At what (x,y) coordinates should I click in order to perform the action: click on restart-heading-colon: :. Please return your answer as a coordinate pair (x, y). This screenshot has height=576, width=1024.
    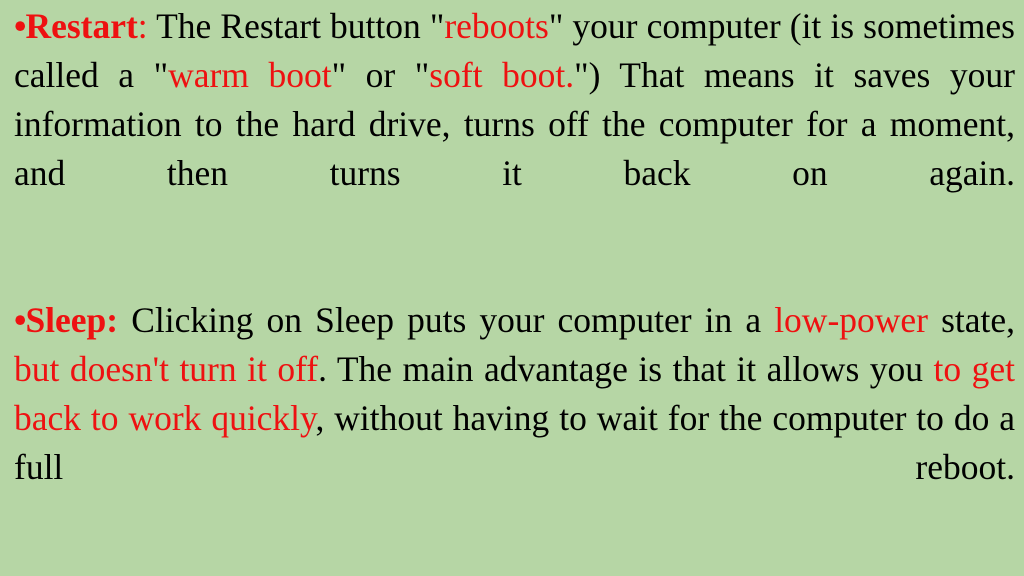
    Looking at the image, I should click on (142, 26).